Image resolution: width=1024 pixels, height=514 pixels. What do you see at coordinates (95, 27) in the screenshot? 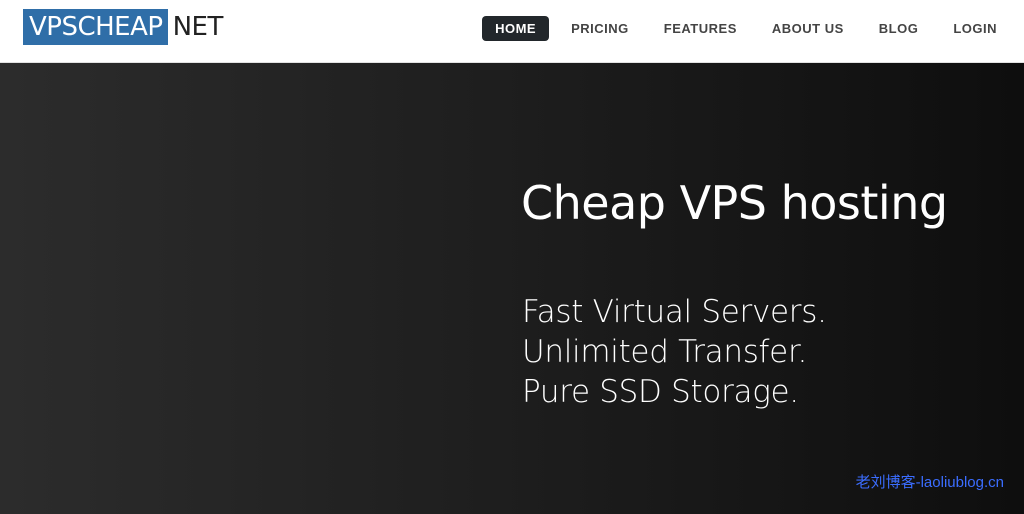
I see `logo-primary: VPSCHEAP` at bounding box center [95, 27].